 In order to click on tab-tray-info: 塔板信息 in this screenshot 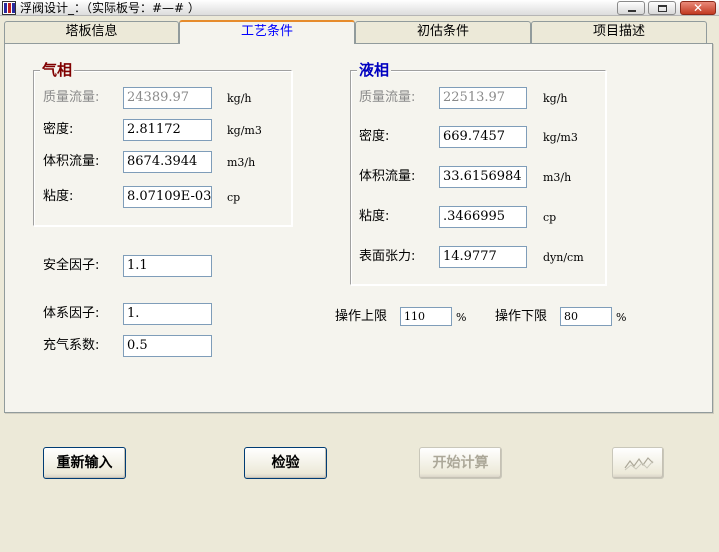, I will do `click(91, 32)`.